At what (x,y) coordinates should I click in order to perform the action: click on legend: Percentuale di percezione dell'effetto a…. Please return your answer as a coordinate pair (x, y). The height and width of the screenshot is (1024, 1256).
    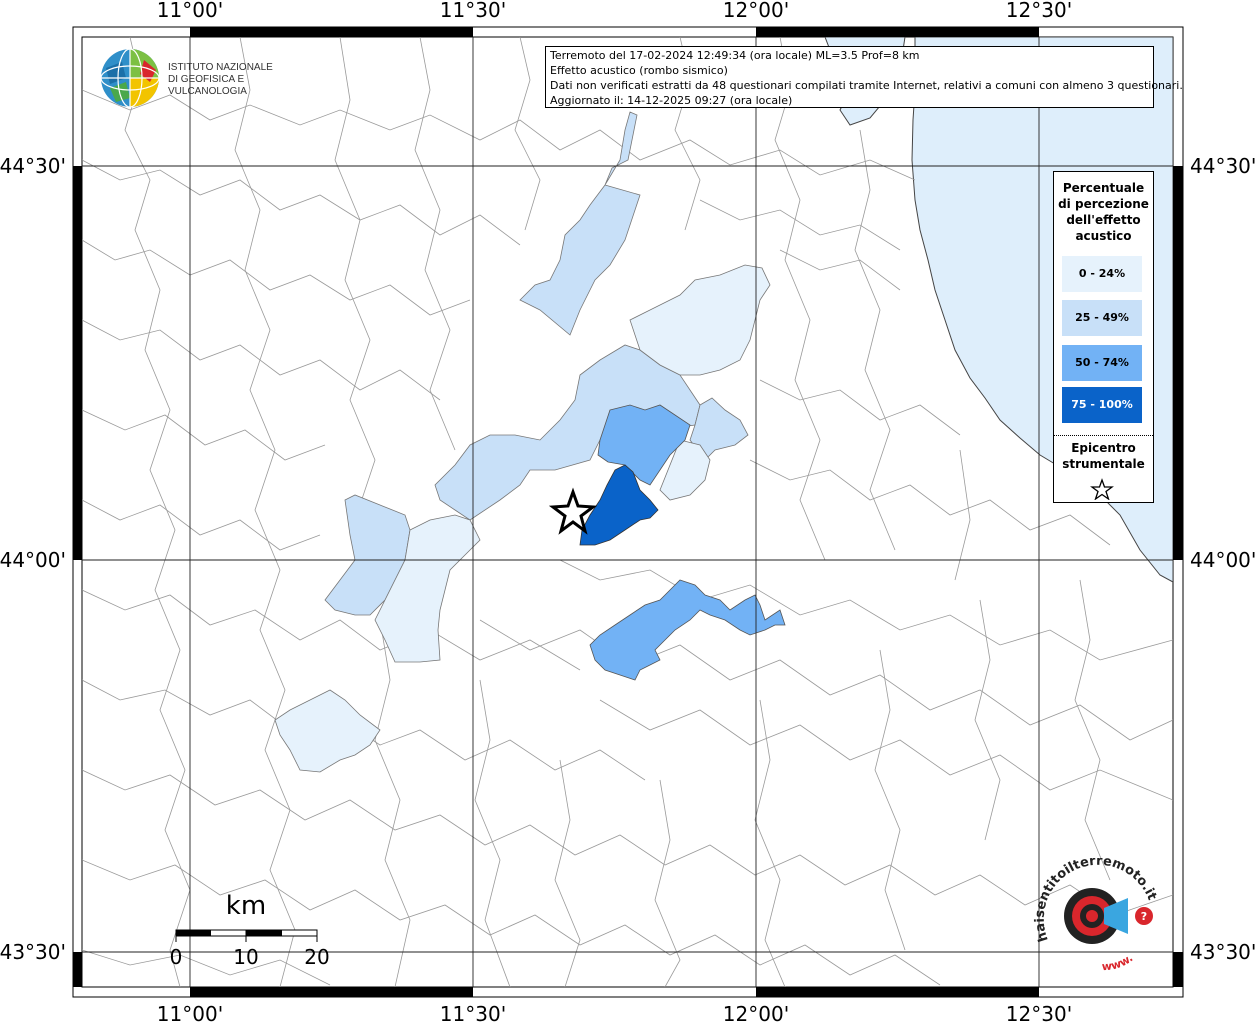
    Looking at the image, I should click on (1103, 337).